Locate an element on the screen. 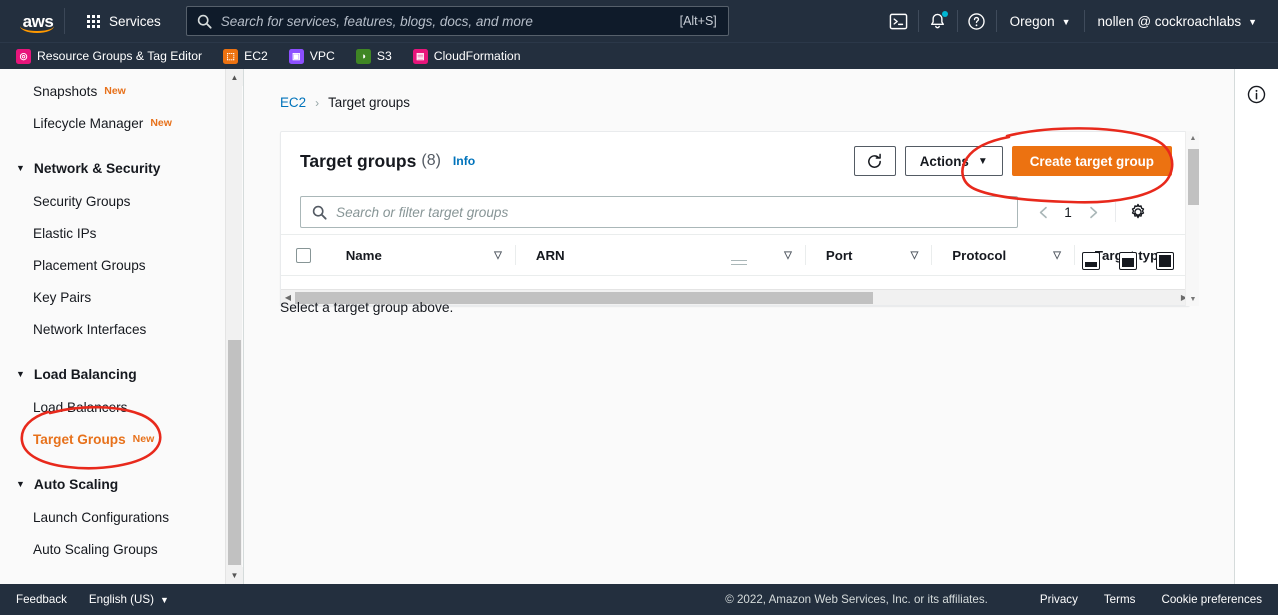 The width and height of the screenshot is (1278, 615). page-title: Target groups is located at coordinates (358, 160).